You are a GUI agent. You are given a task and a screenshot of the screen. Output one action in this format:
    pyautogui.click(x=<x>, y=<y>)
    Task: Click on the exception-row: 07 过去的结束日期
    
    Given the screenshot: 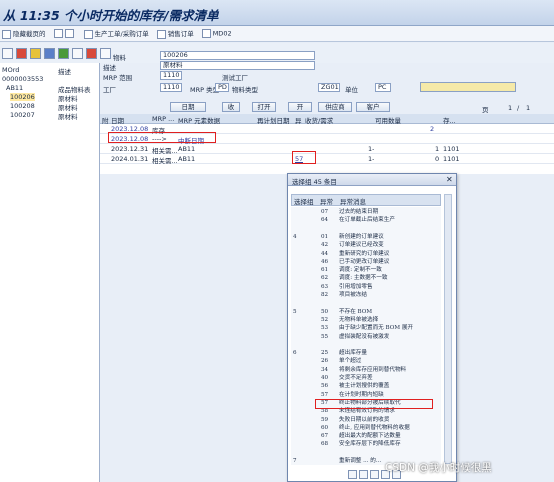 What is the action you would take?
    pyautogui.click(x=366, y=212)
    